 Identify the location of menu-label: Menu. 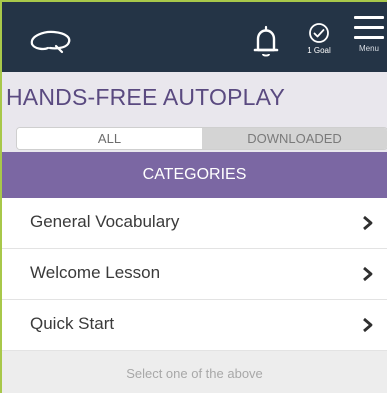
(368, 48).